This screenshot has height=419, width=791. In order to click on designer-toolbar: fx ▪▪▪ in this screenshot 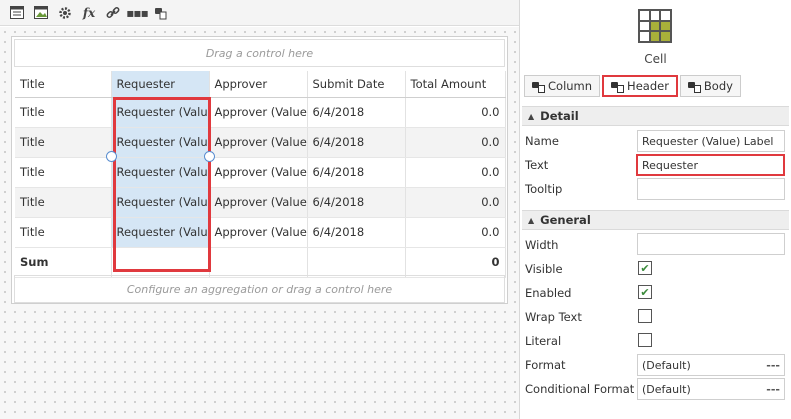, I will do `click(259, 13)`.